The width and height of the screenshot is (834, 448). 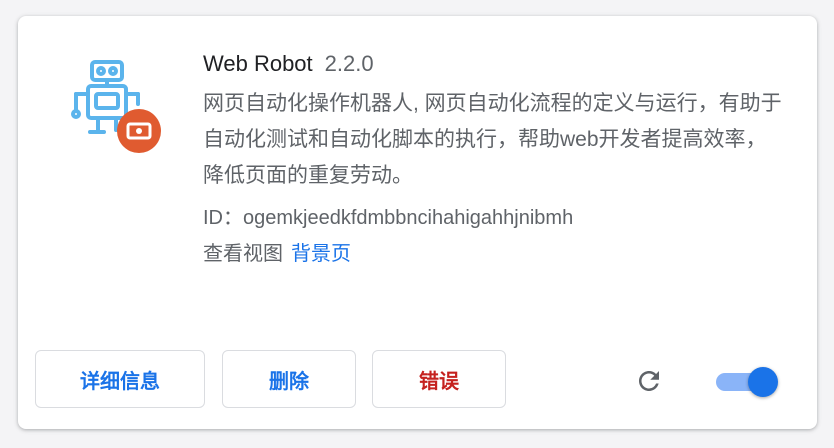 I want to click on toggle-knob, so click(x=763, y=382).